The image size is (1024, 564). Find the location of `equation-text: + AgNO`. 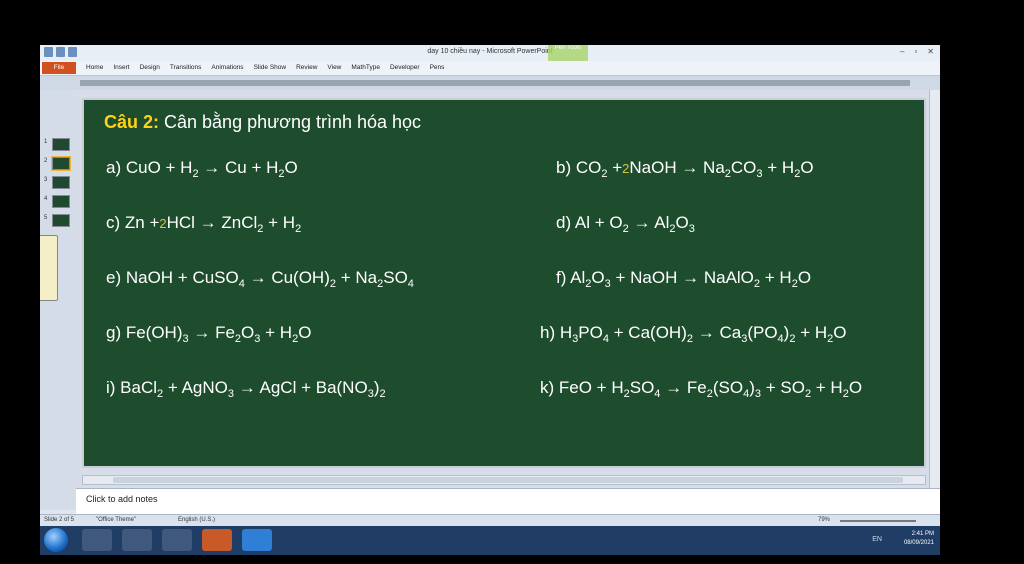

equation-text: + AgNO is located at coordinates (195, 387).